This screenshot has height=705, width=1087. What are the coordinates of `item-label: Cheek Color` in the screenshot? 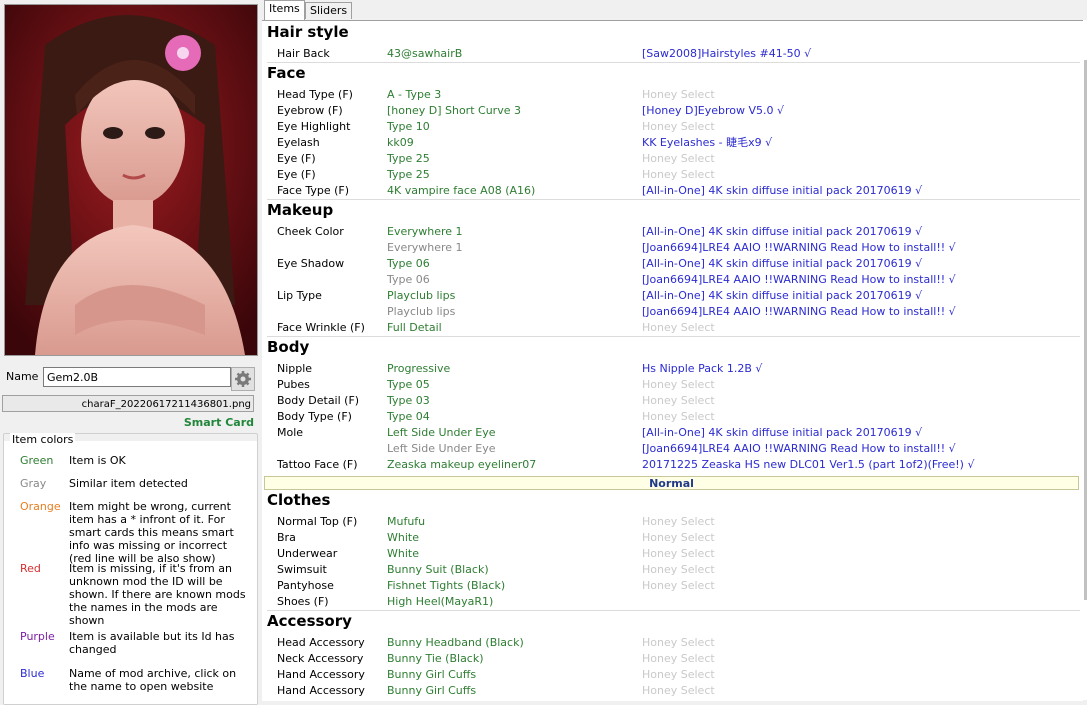 It's located at (310, 231).